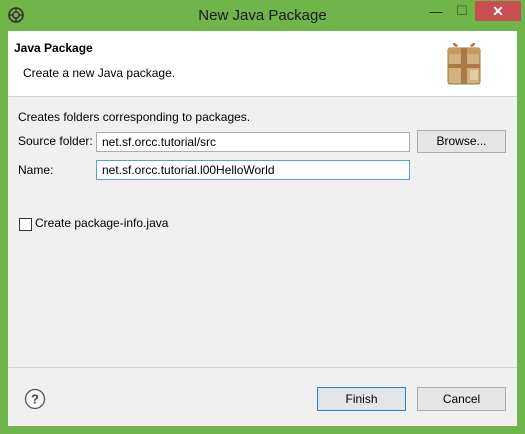 This screenshot has height=434, width=525. I want to click on cancel-button: Cancel, so click(461, 399).